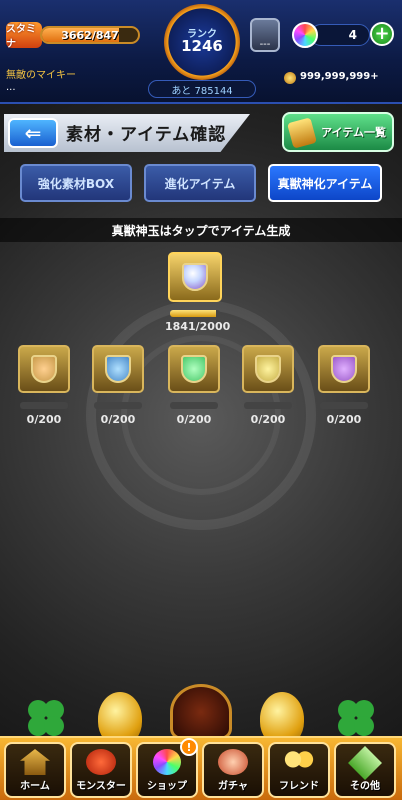 The image size is (402, 800). I want to click on wood-material-icon, so click(194, 369).